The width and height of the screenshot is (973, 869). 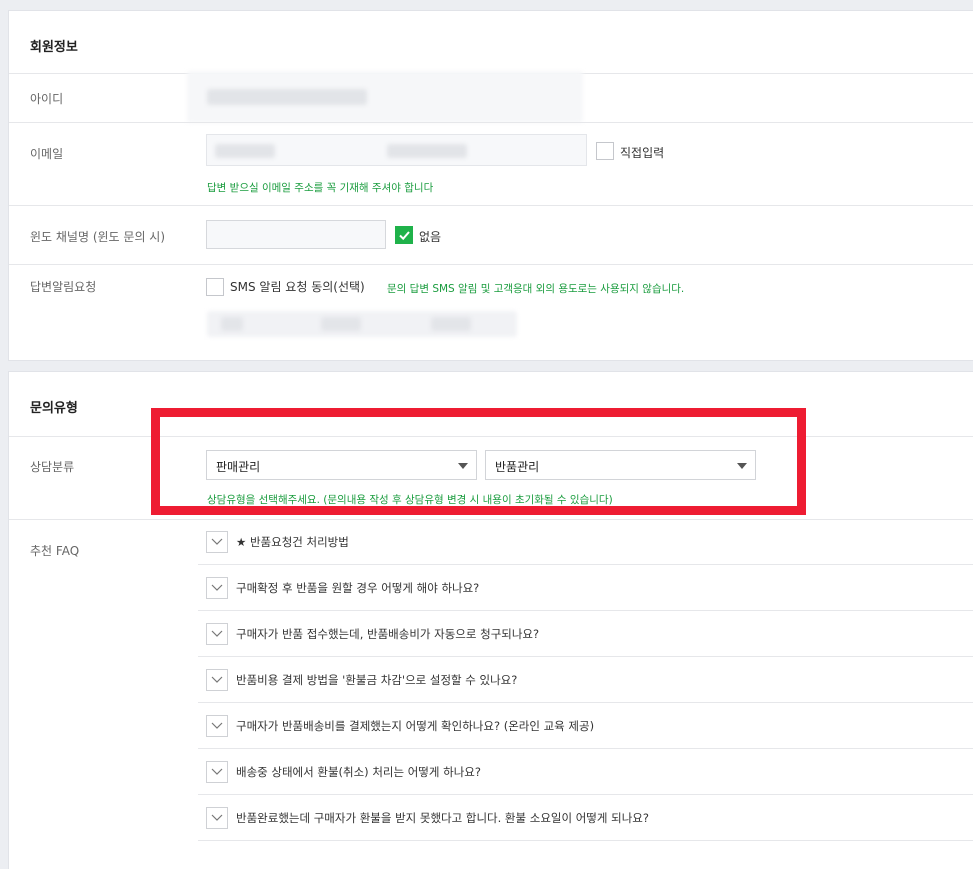 I want to click on sms-consent-checkbox, so click(x=215, y=287).